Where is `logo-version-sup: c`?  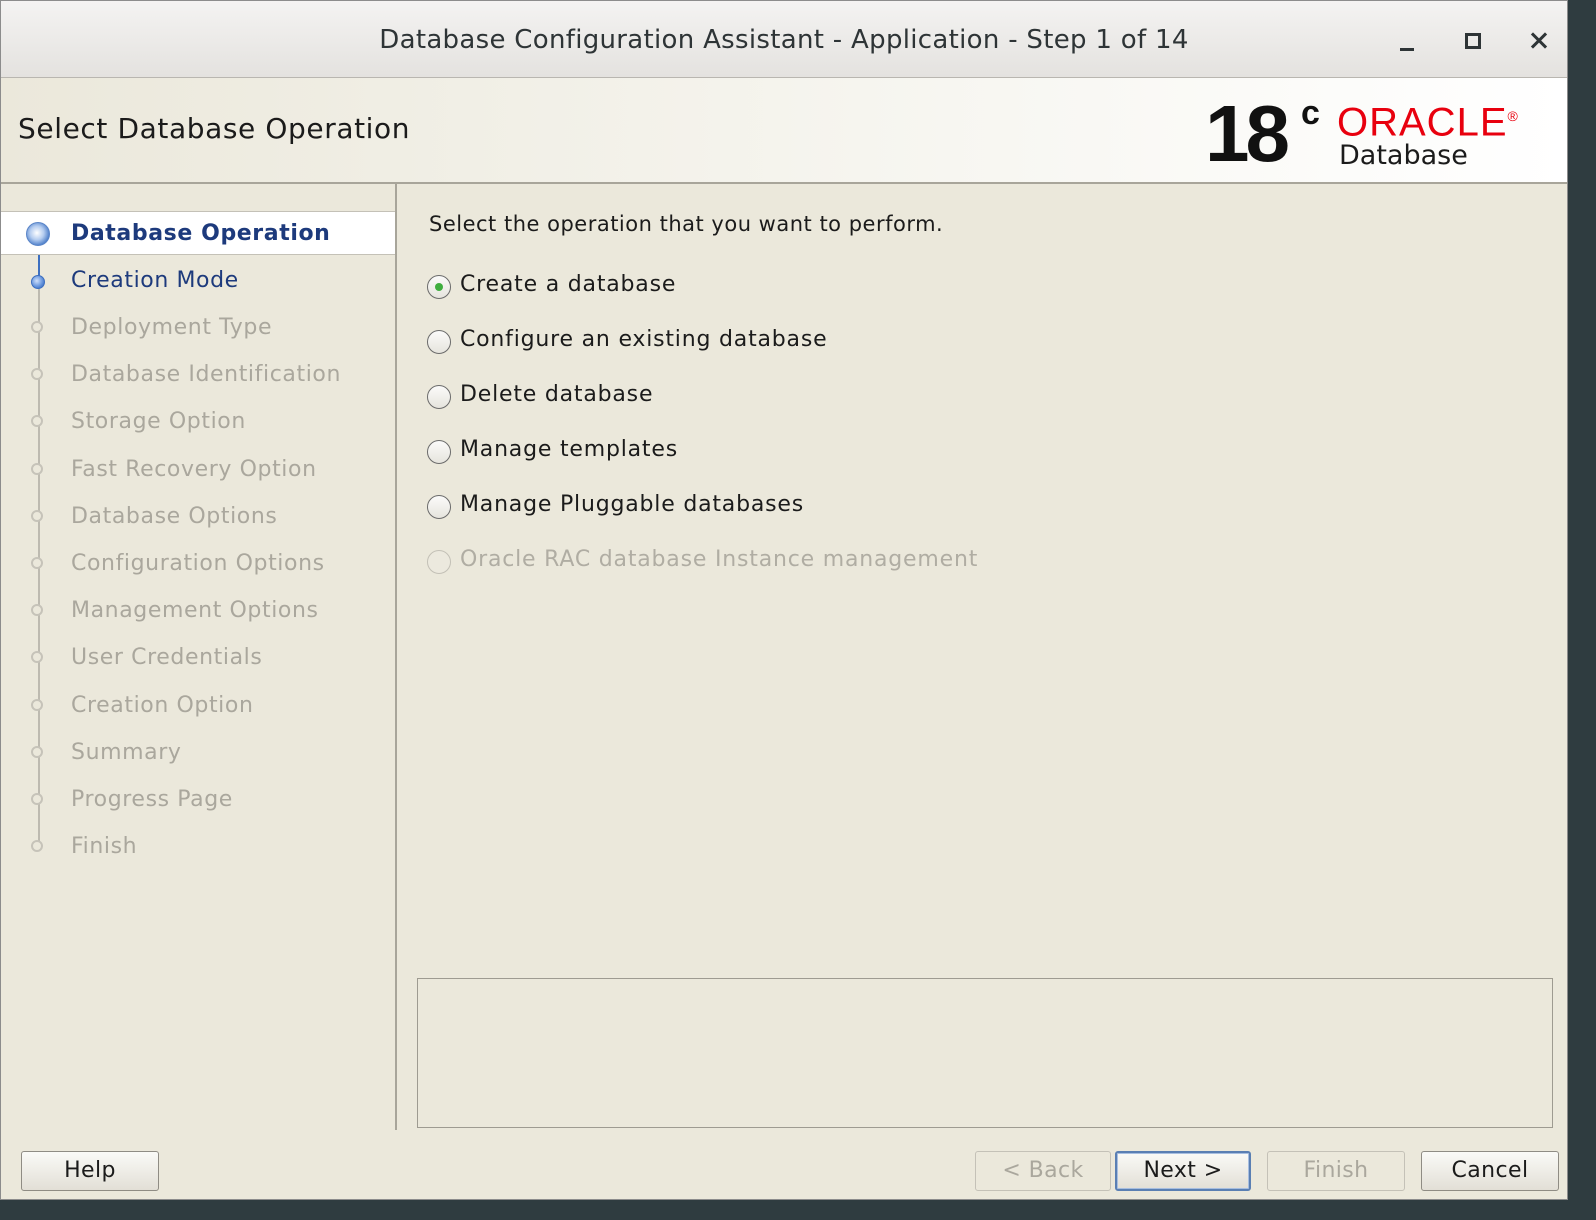 logo-version-sup: c is located at coordinates (1310, 113).